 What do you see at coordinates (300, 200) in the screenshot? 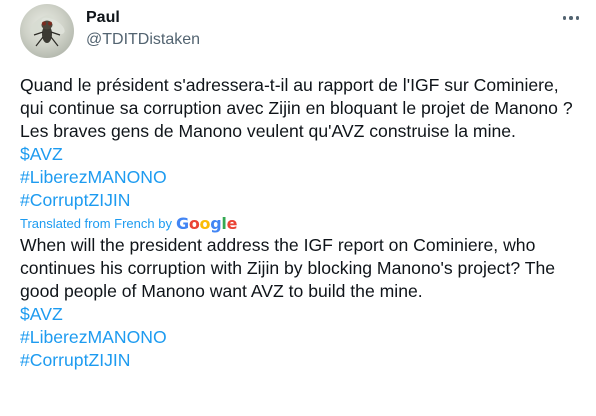
I see `hashtag-corruptzijin: #CorruptZIJIN` at bounding box center [300, 200].